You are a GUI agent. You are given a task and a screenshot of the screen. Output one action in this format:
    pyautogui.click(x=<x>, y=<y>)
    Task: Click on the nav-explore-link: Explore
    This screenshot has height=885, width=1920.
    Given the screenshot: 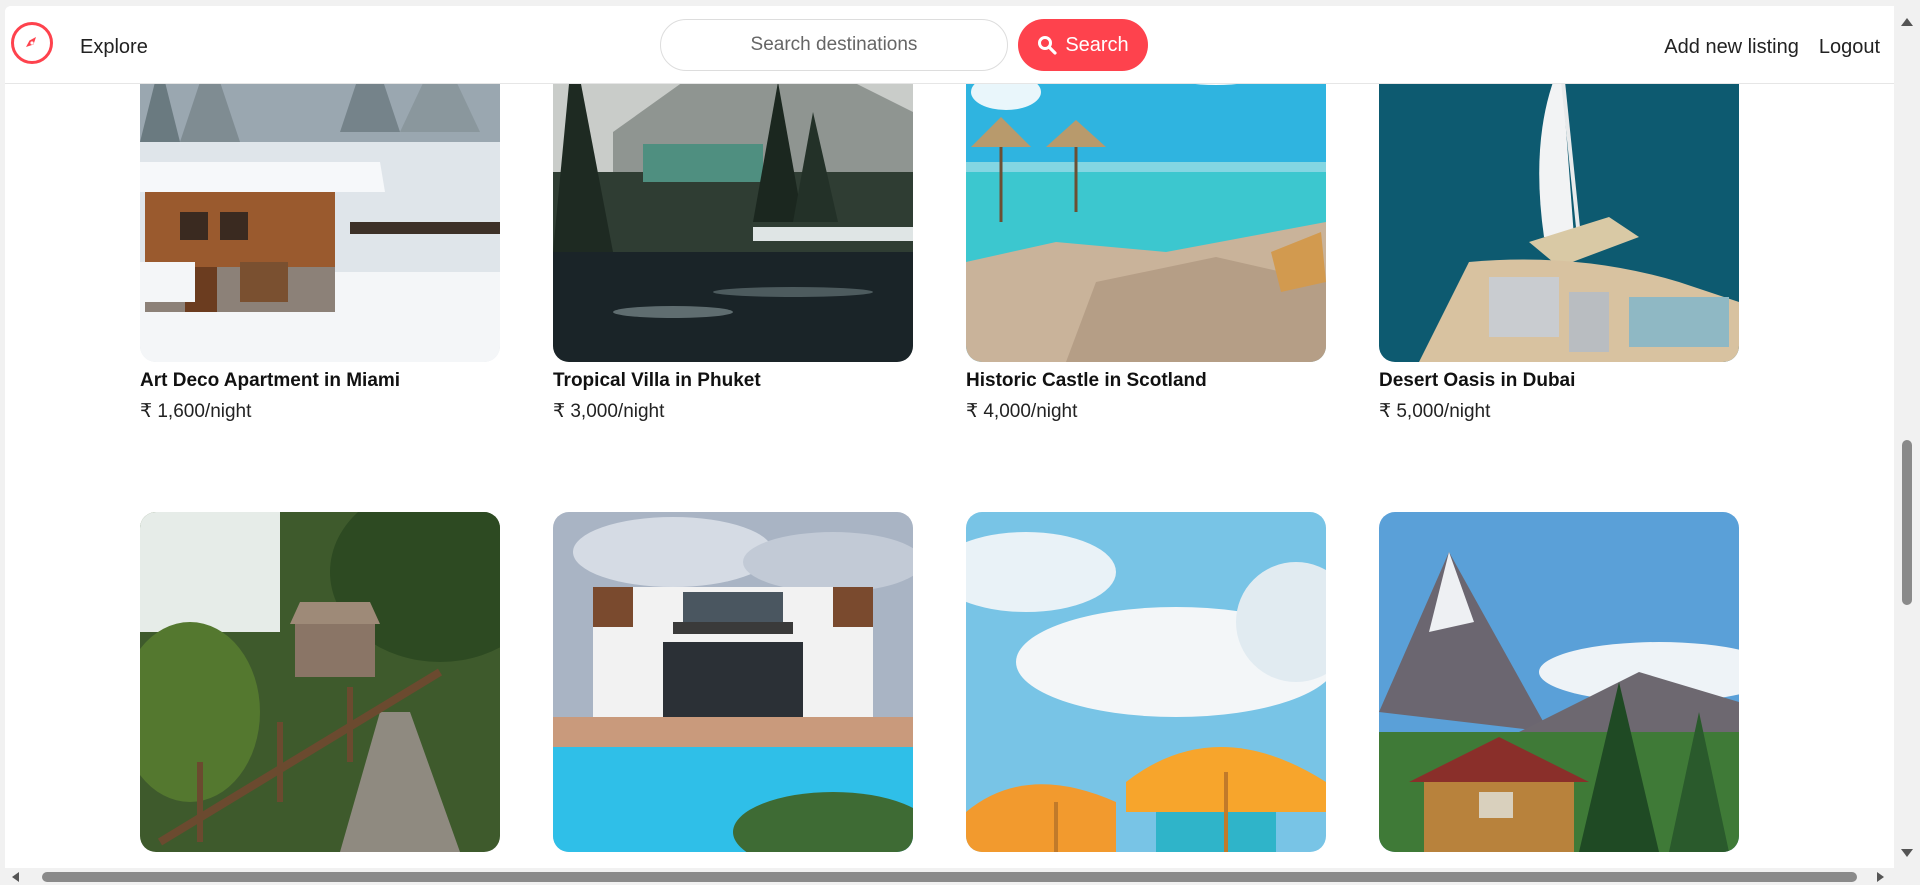 What is the action you would take?
    pyautogui.click(x=114, y=47)
    